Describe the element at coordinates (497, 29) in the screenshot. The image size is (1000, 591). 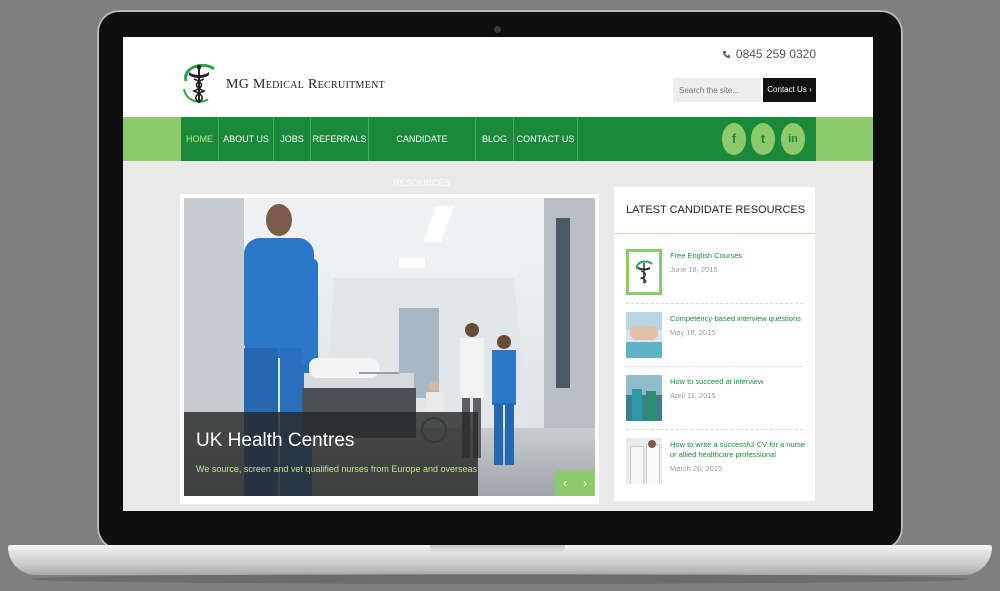
I see `webcam-icon` at that location.